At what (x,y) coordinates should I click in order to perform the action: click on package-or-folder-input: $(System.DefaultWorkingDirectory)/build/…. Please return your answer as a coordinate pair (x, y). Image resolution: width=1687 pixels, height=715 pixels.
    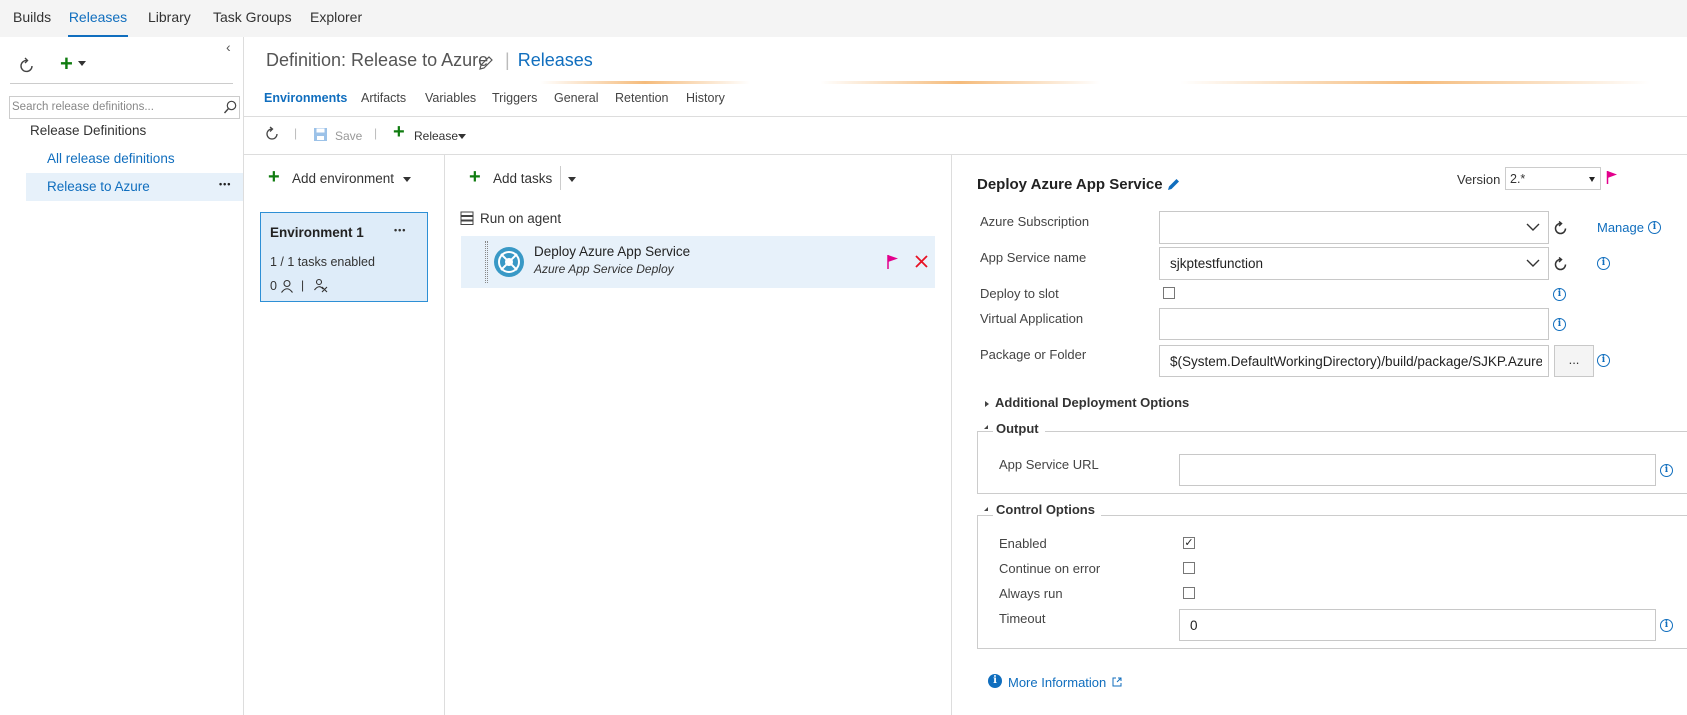
    Looking at the image, I should click on (1354, 361).